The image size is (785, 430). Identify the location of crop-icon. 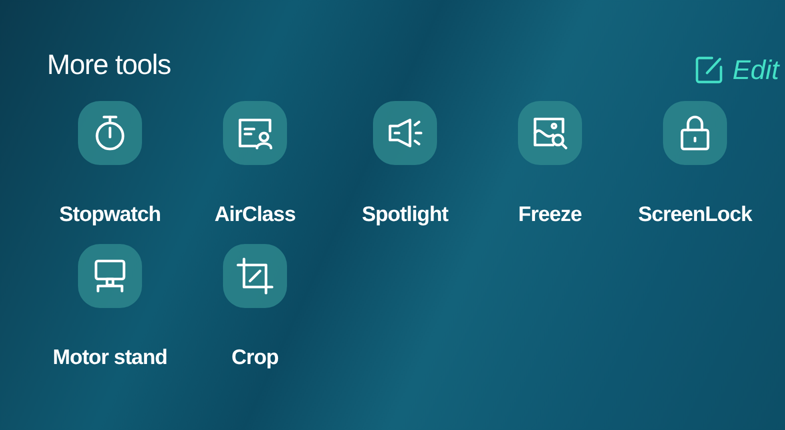
(255, 276).